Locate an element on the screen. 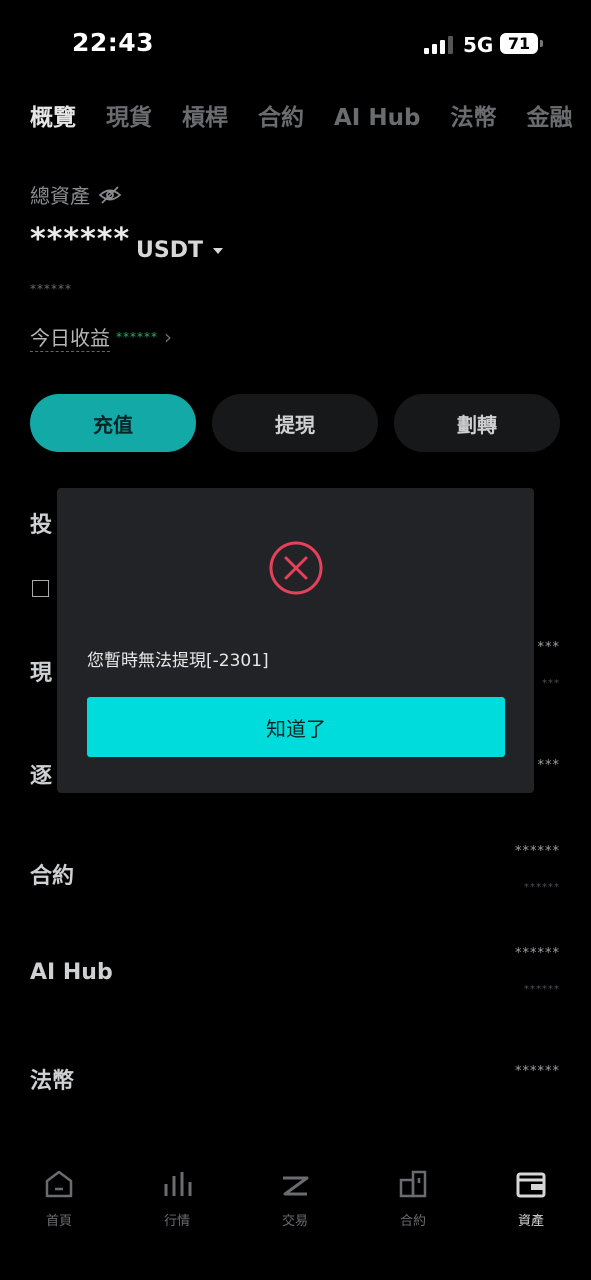 The height and width of the screenshot is (1280, 591). currency-selector: USDT is located at coordinates (179, 250).